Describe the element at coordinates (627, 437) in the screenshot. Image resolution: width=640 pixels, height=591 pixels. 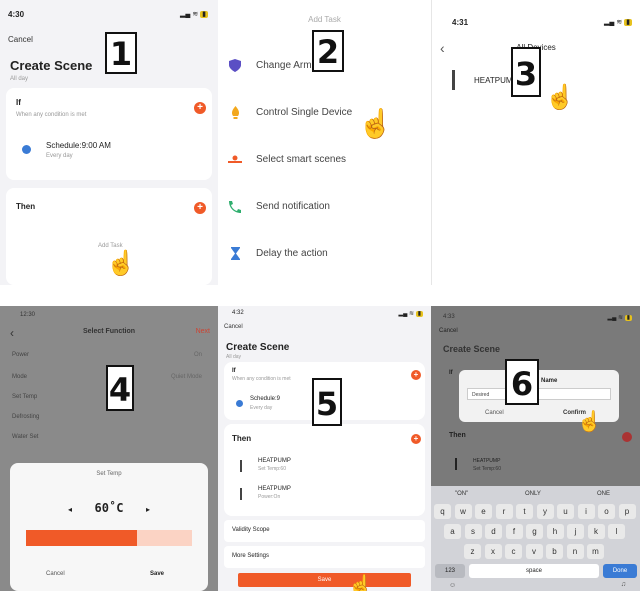
I see `add-task-button` at that location.